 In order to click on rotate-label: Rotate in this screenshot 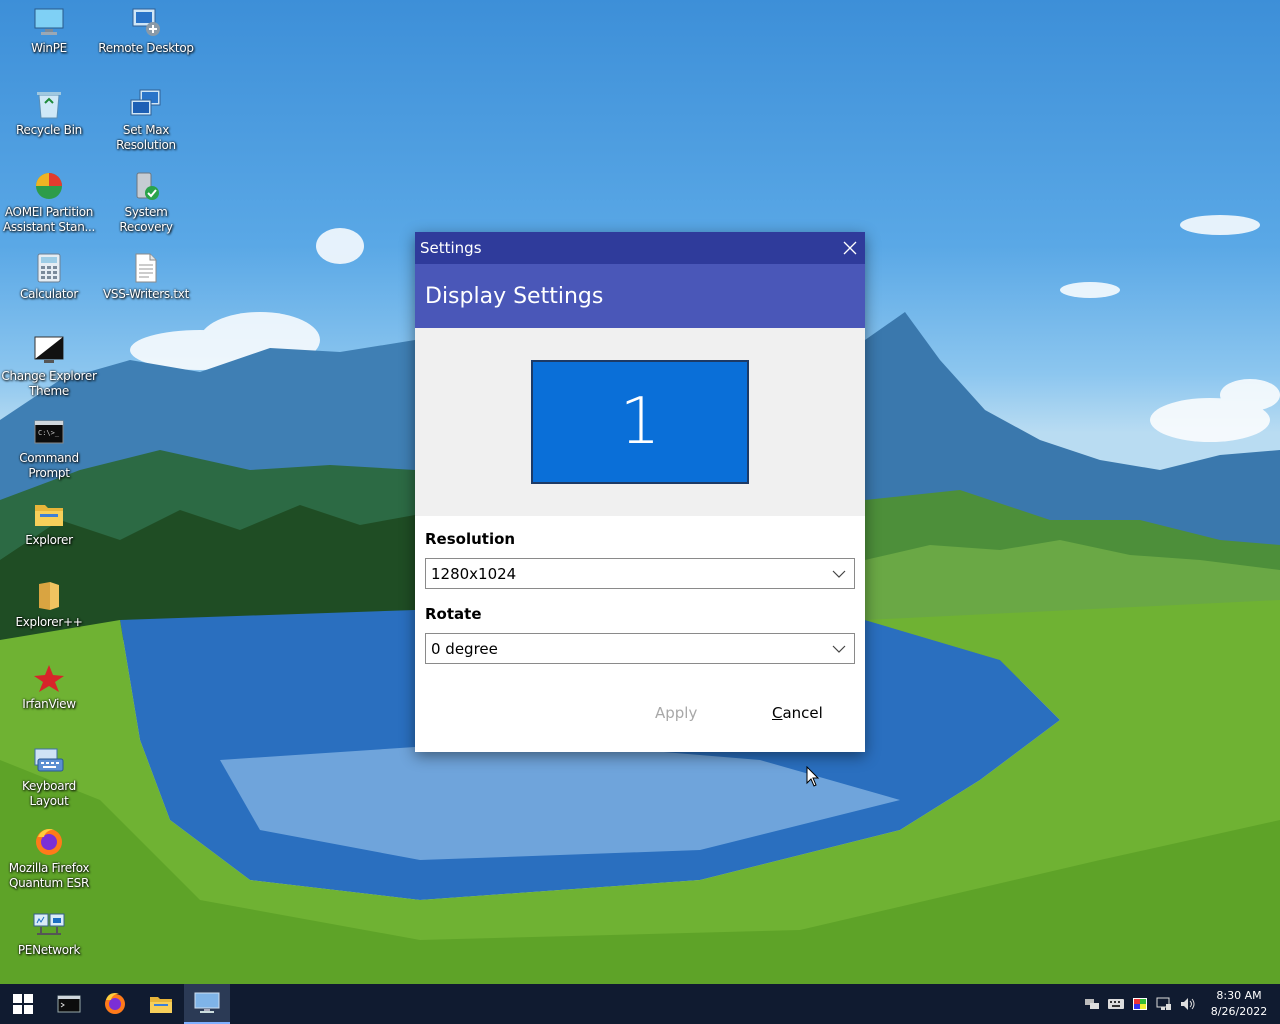, I will do `click(453, 614)`.